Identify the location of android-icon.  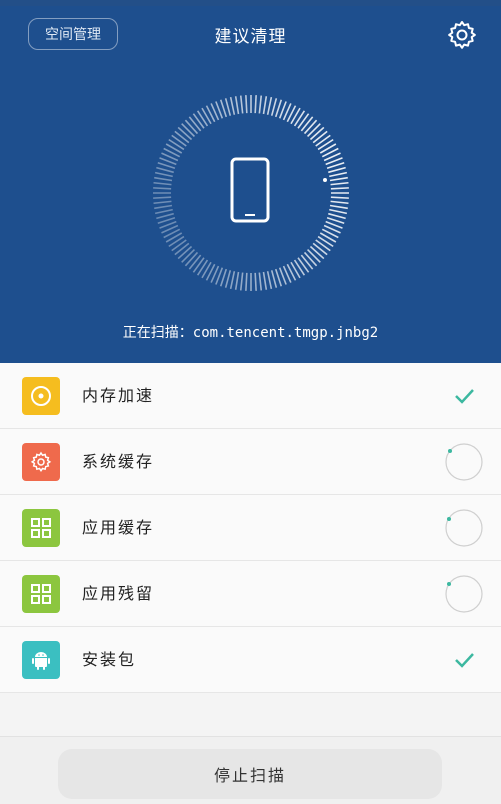
(41, 660).